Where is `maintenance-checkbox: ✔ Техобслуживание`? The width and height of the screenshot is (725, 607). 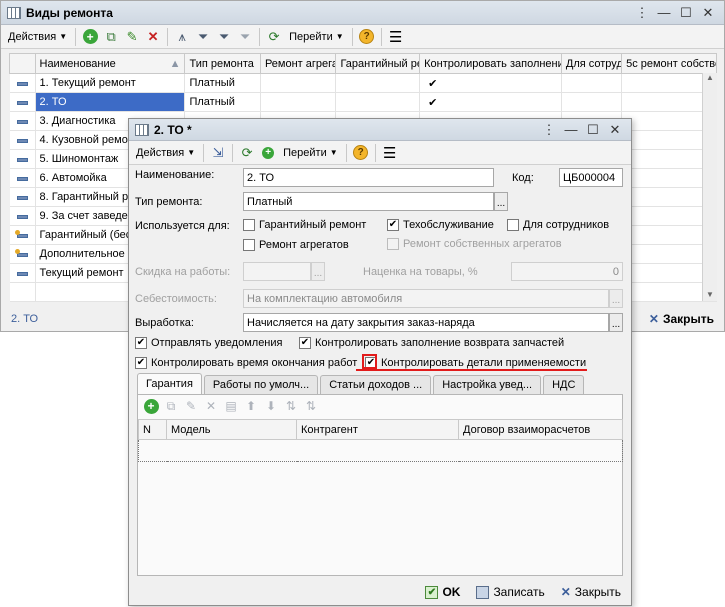 maintenance-checkbox: ✔ Техобслуживание is located at coordinates (440, 225).